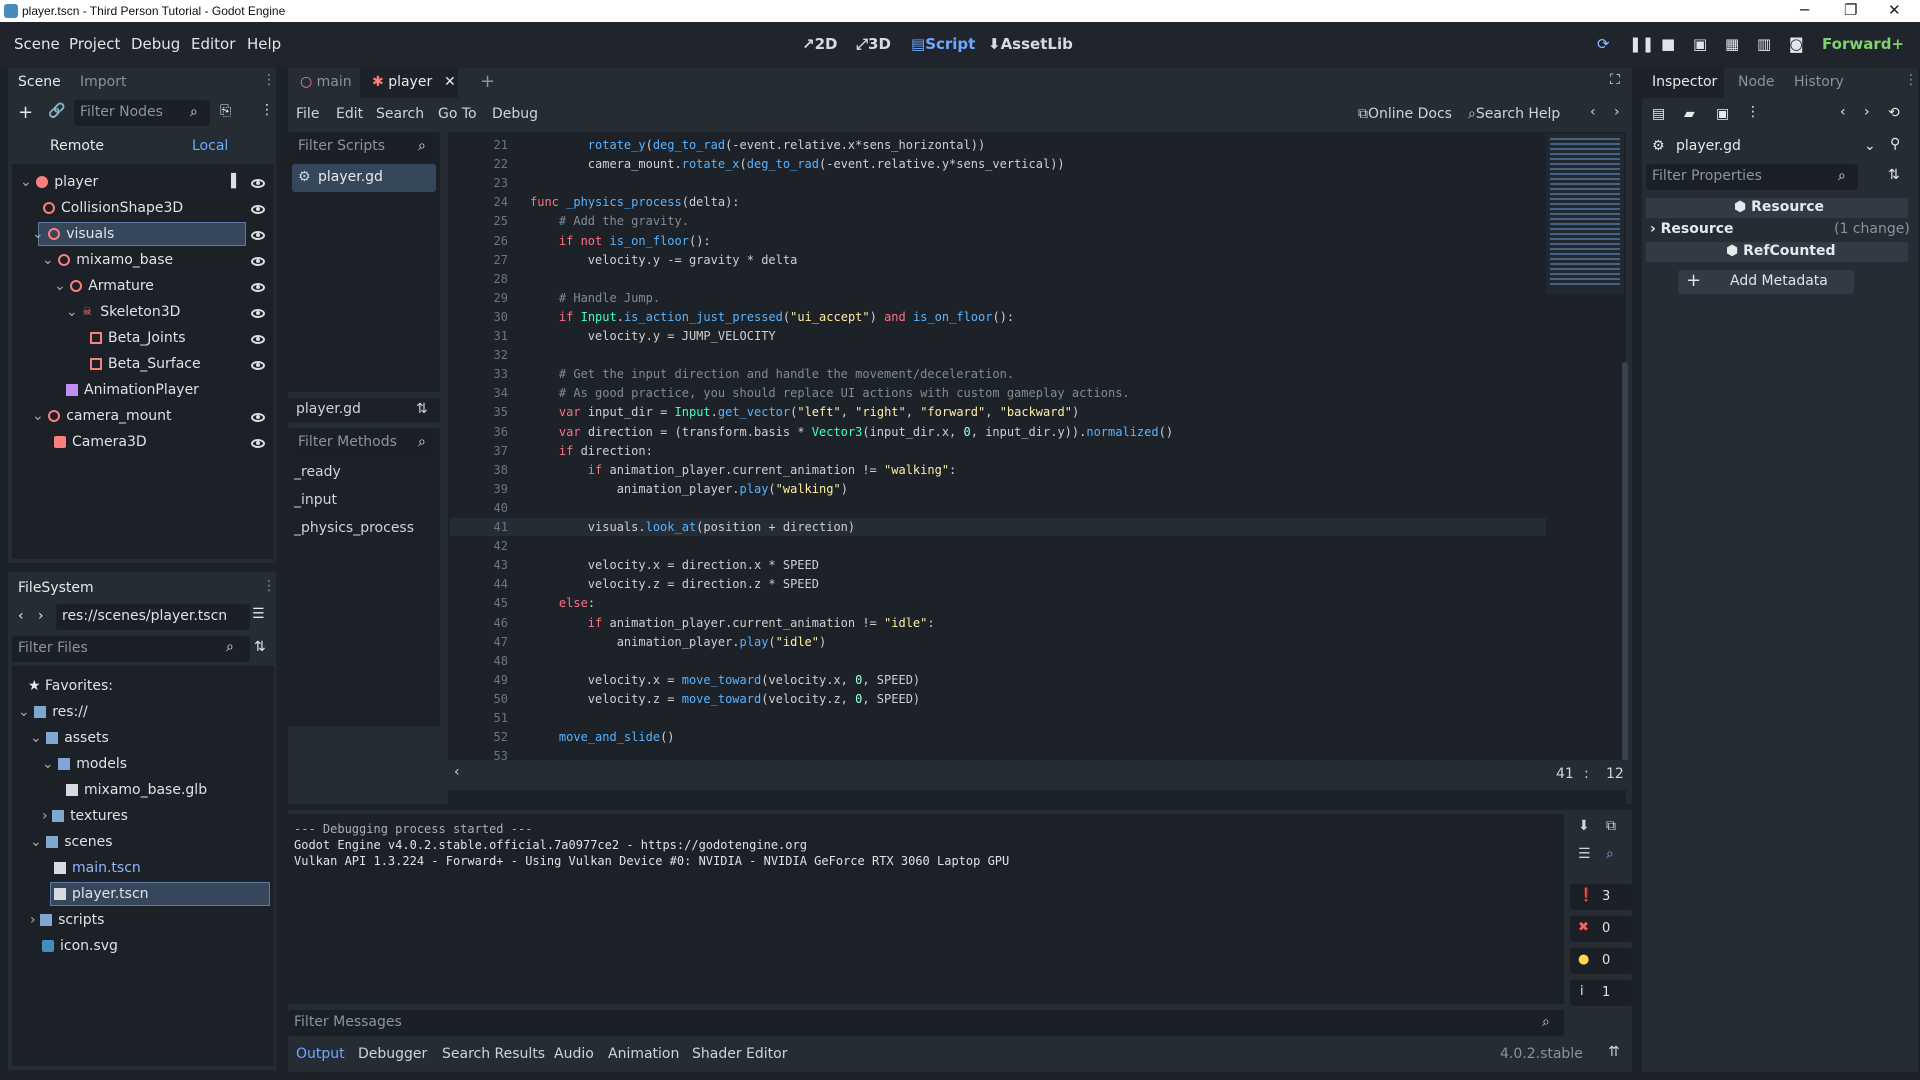 The height and width of the screenshot is (1080, 1920). Describe the element at coordinates (1766, 282) in the screenshot. I see `add-metadata-button: + Add Metadata` at that location.